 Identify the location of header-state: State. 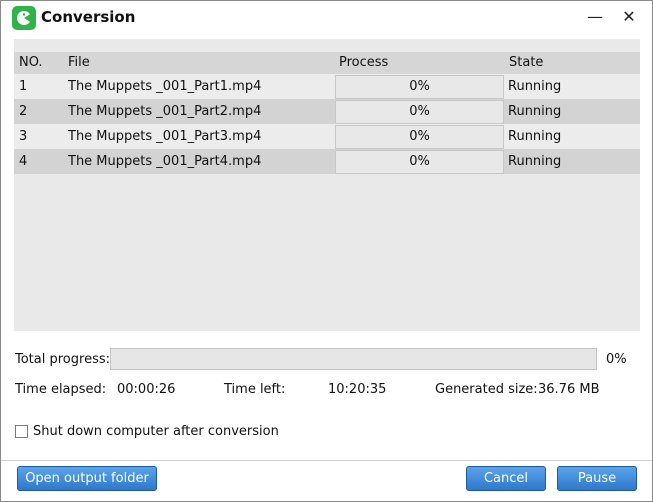
(526, 63).